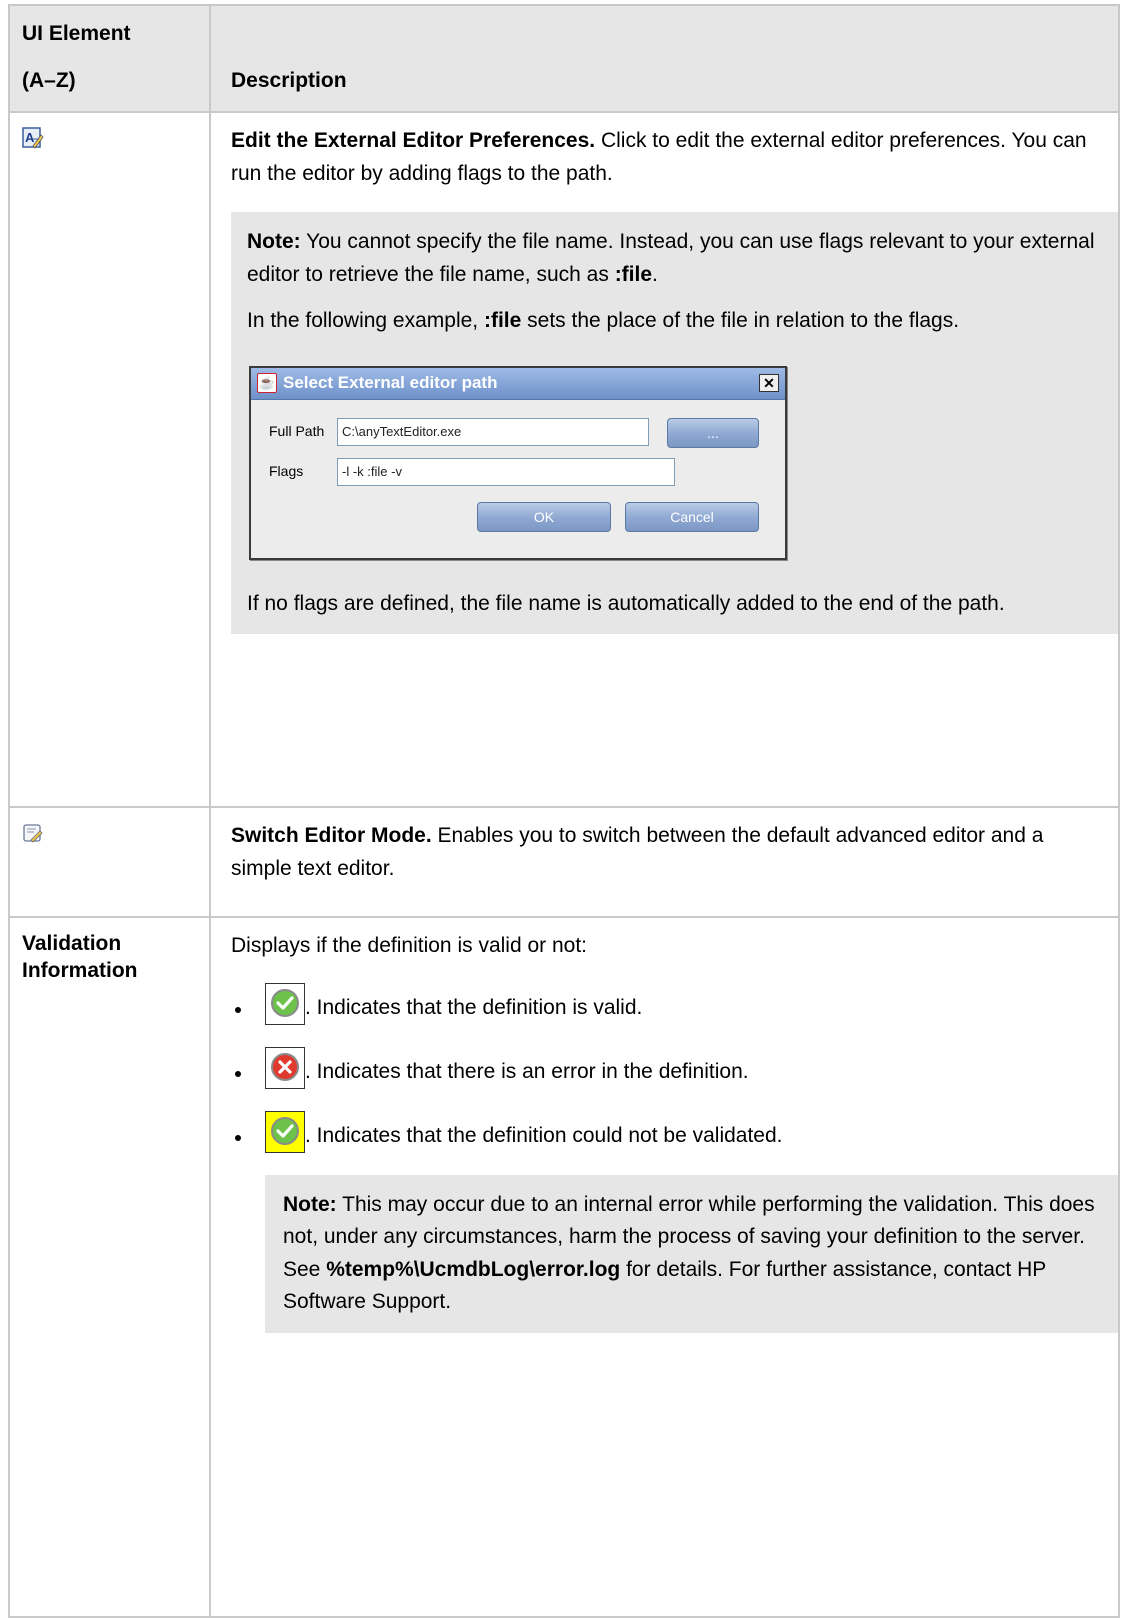  Describe the element at coordinates (655, 274) in the screenshot. I see `note-text-end: .` at that location.